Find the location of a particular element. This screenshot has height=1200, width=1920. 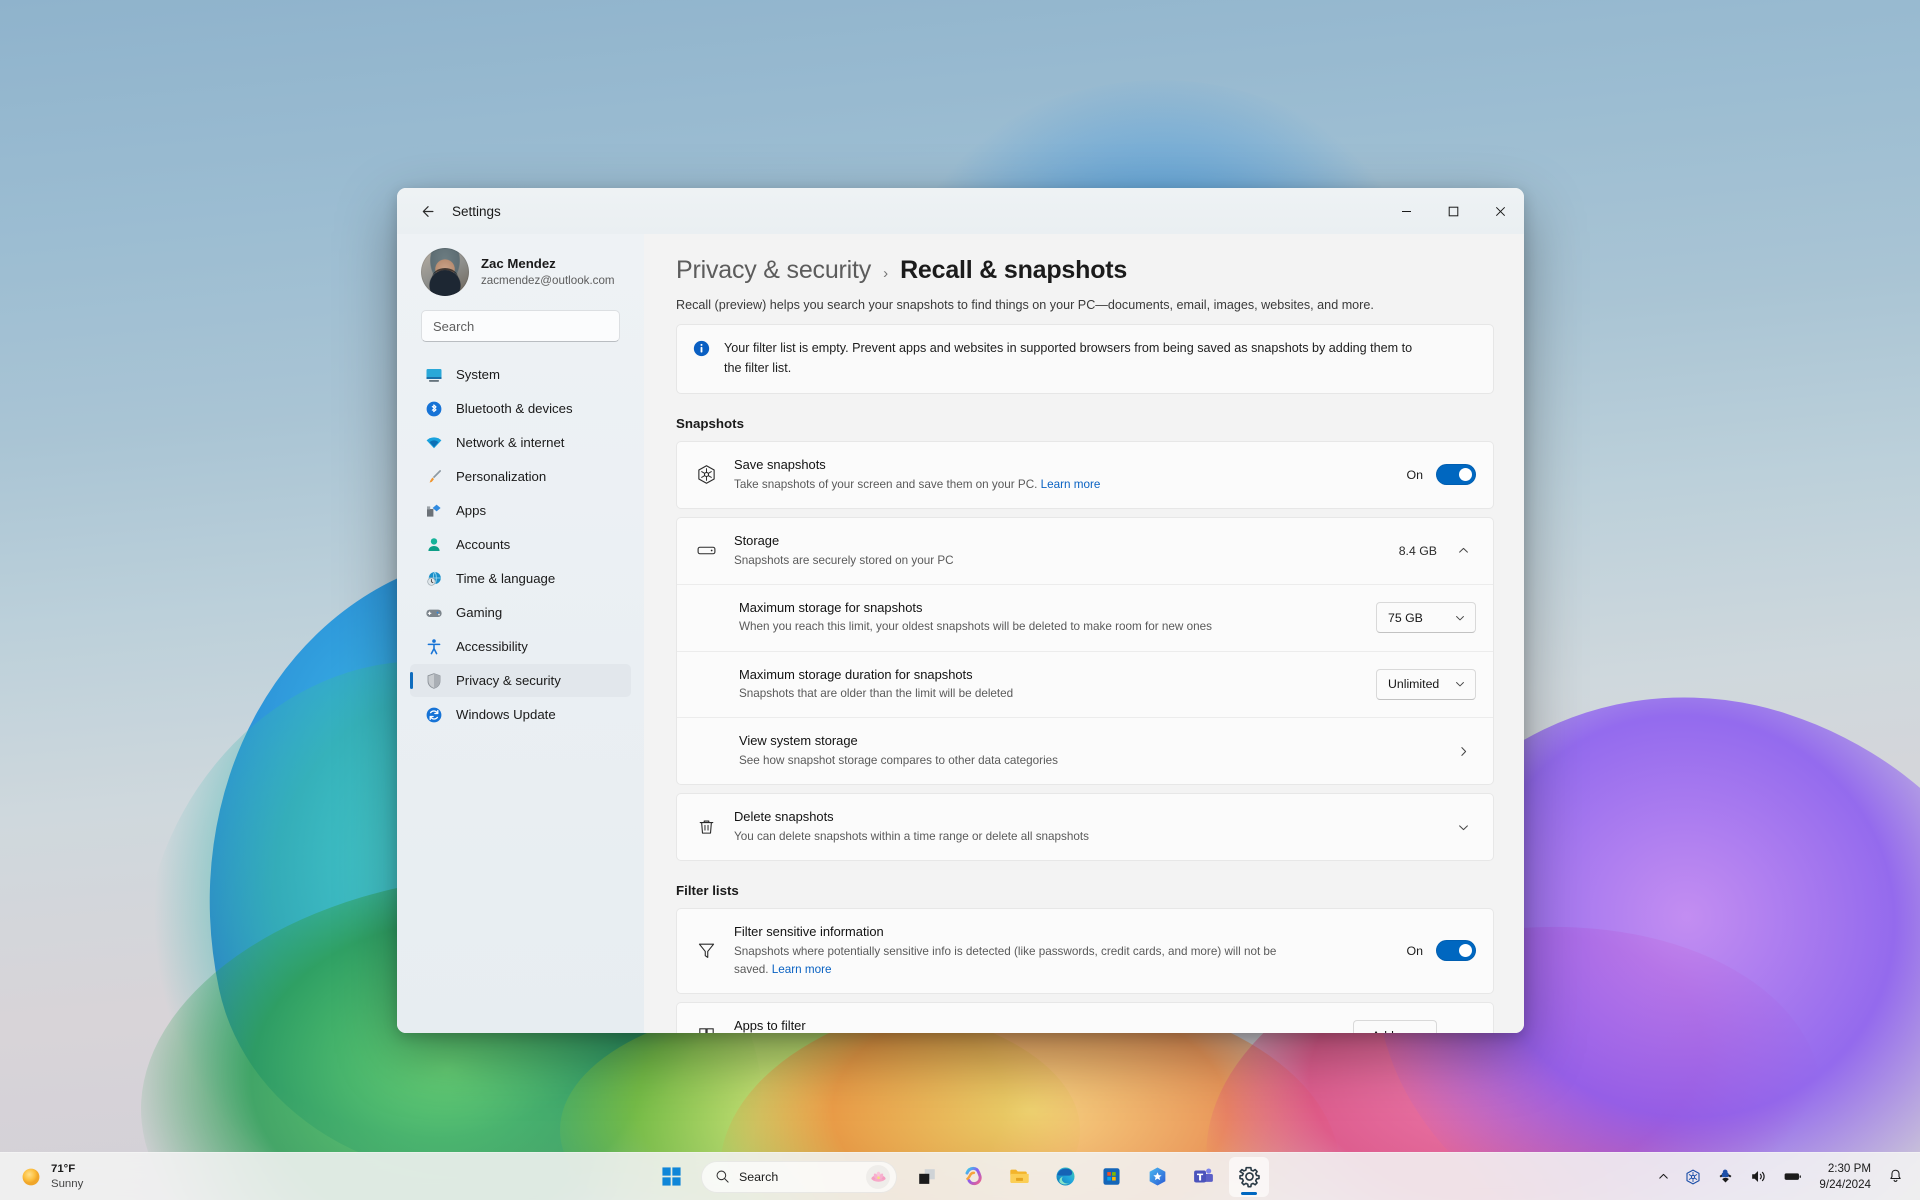

sidebar-item-label: Bluetooth & devices is located at coordinates (514, 408).